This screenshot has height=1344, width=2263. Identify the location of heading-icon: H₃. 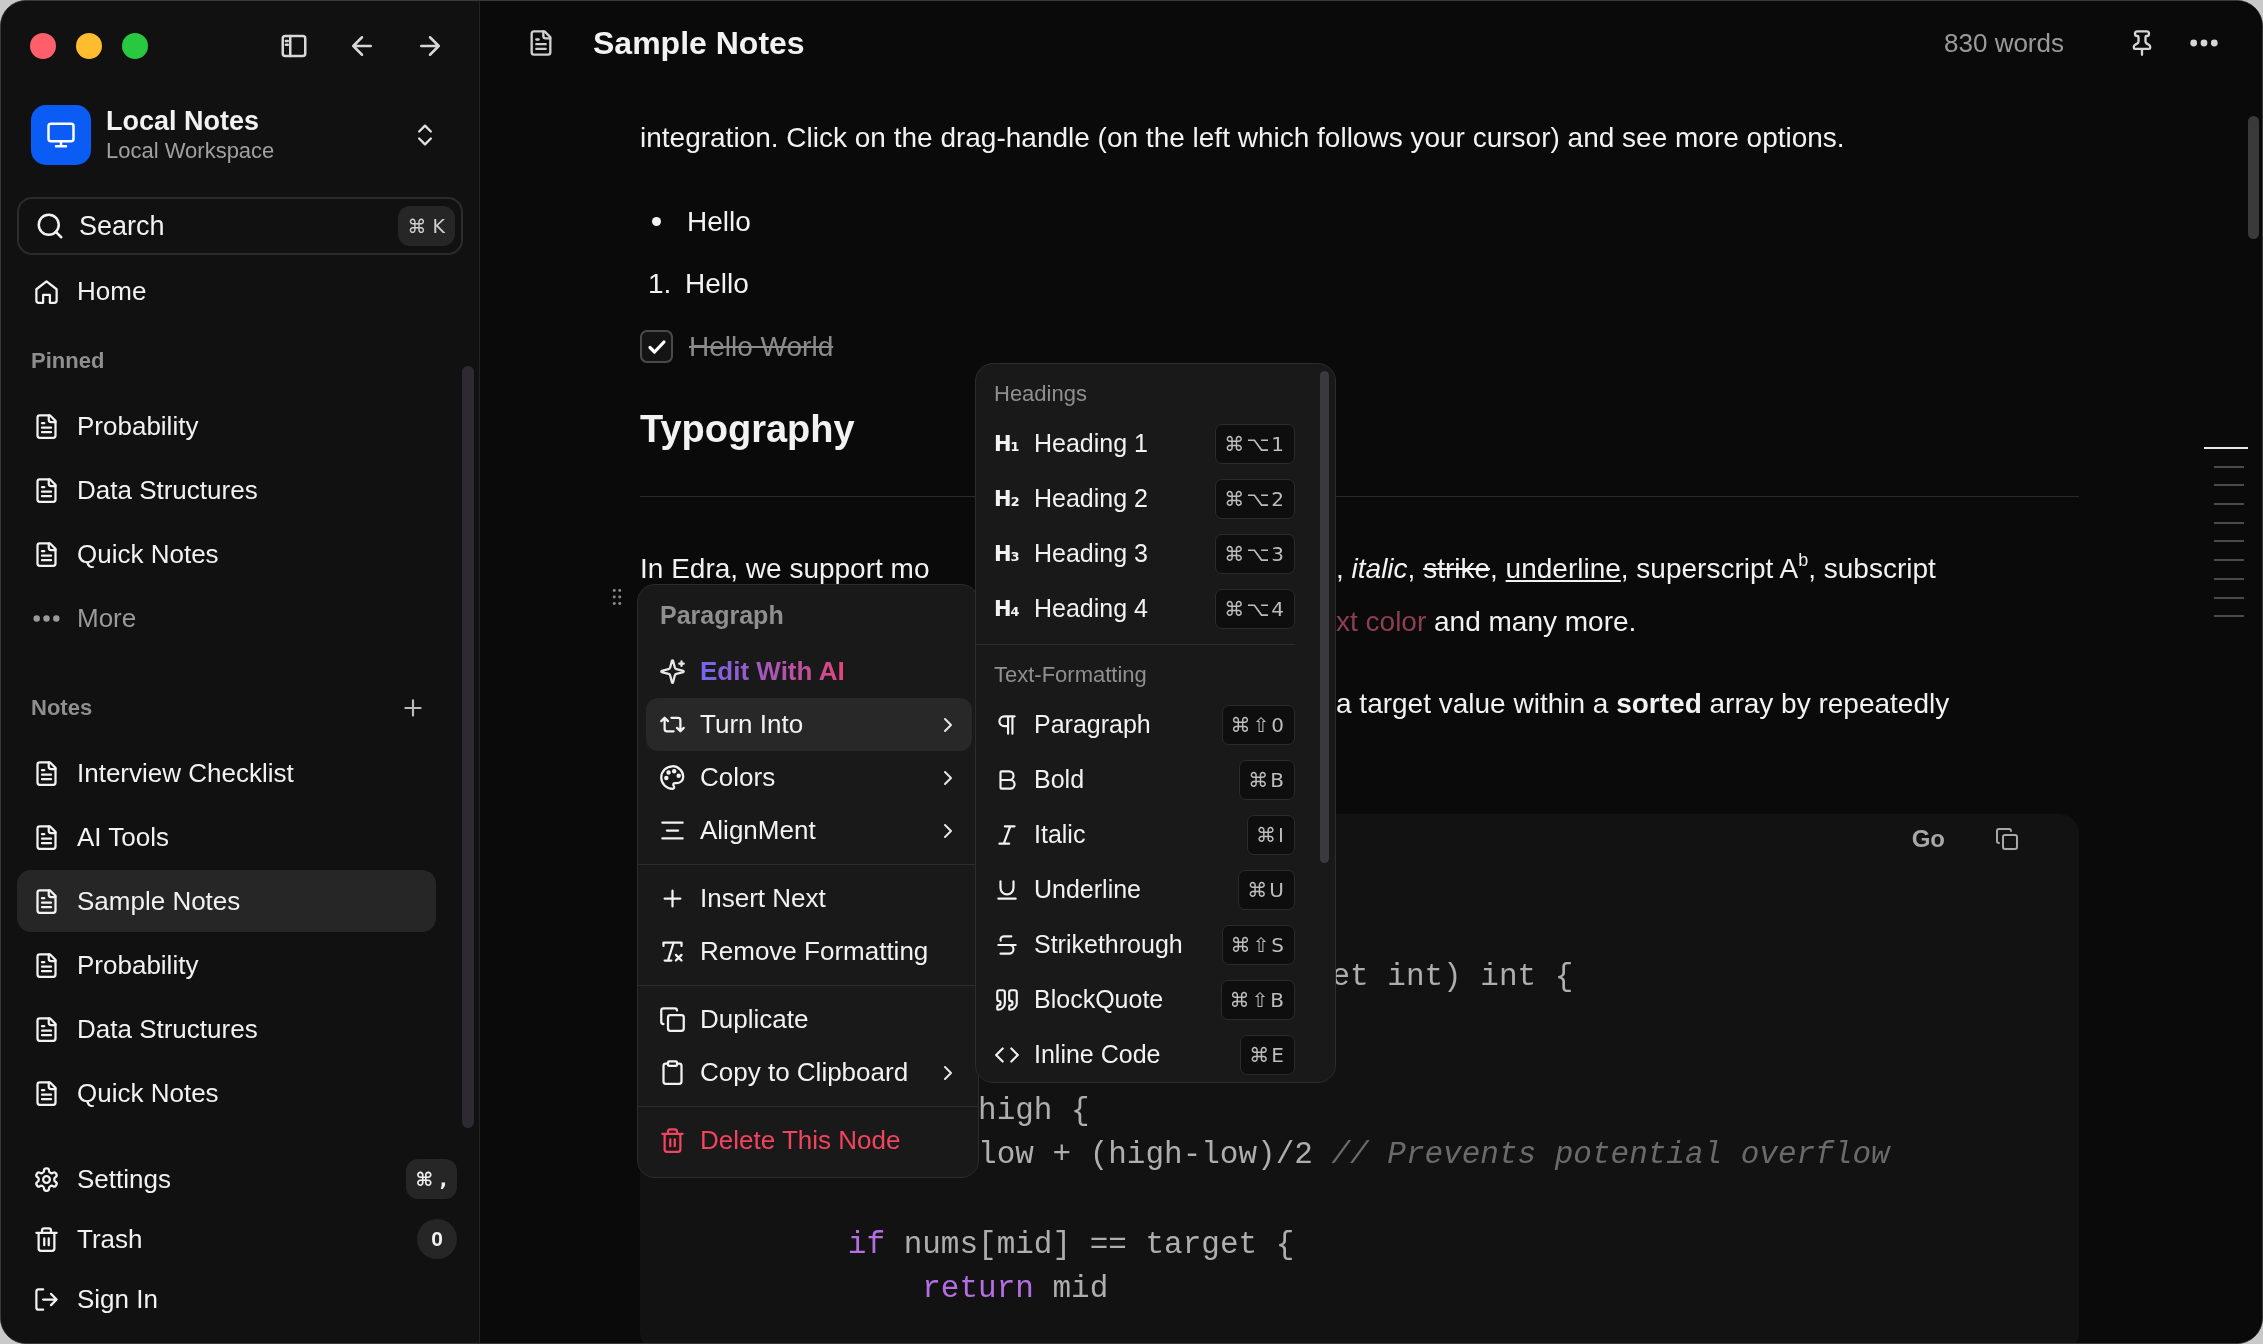
(1007, 553).